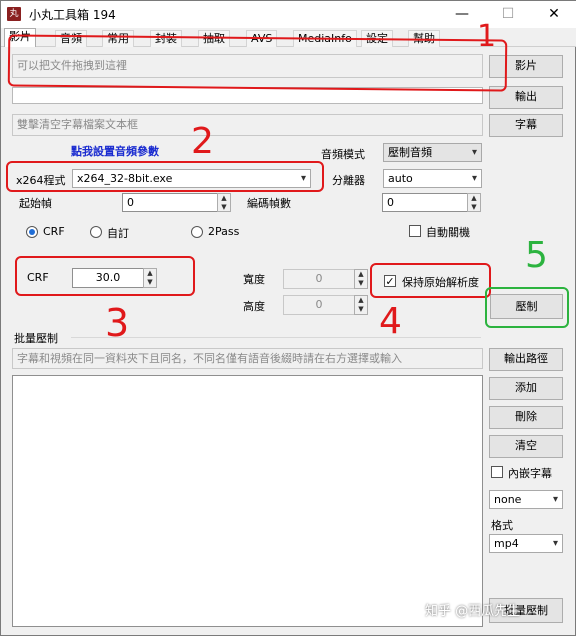 The width and height of the screenshot is (576, 636). What do you see at coordinates (96, 232) in the screenshot?
I see `custom-radio` at bounding box center [96, 232].